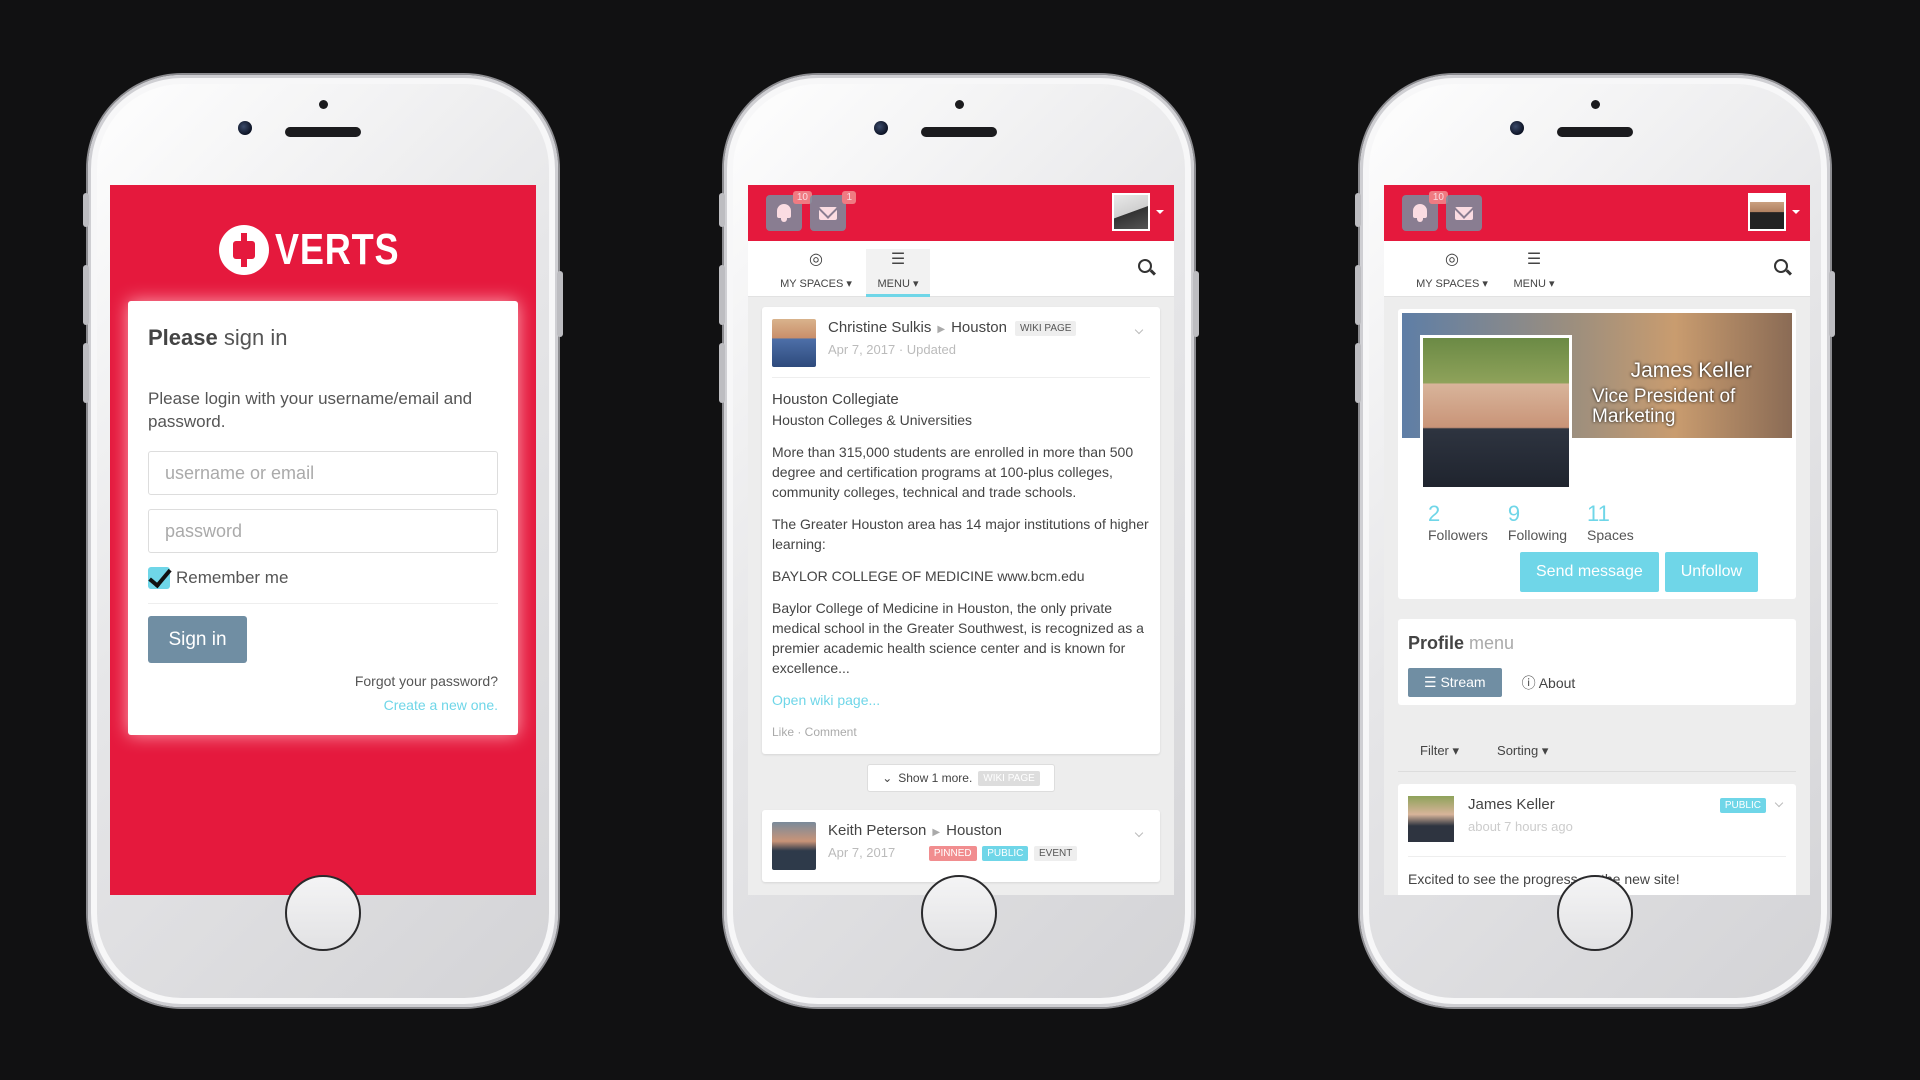 The width and height of the screenshot is (1920, 1080). I want to click on remember-checkbox, so click(159, 578).